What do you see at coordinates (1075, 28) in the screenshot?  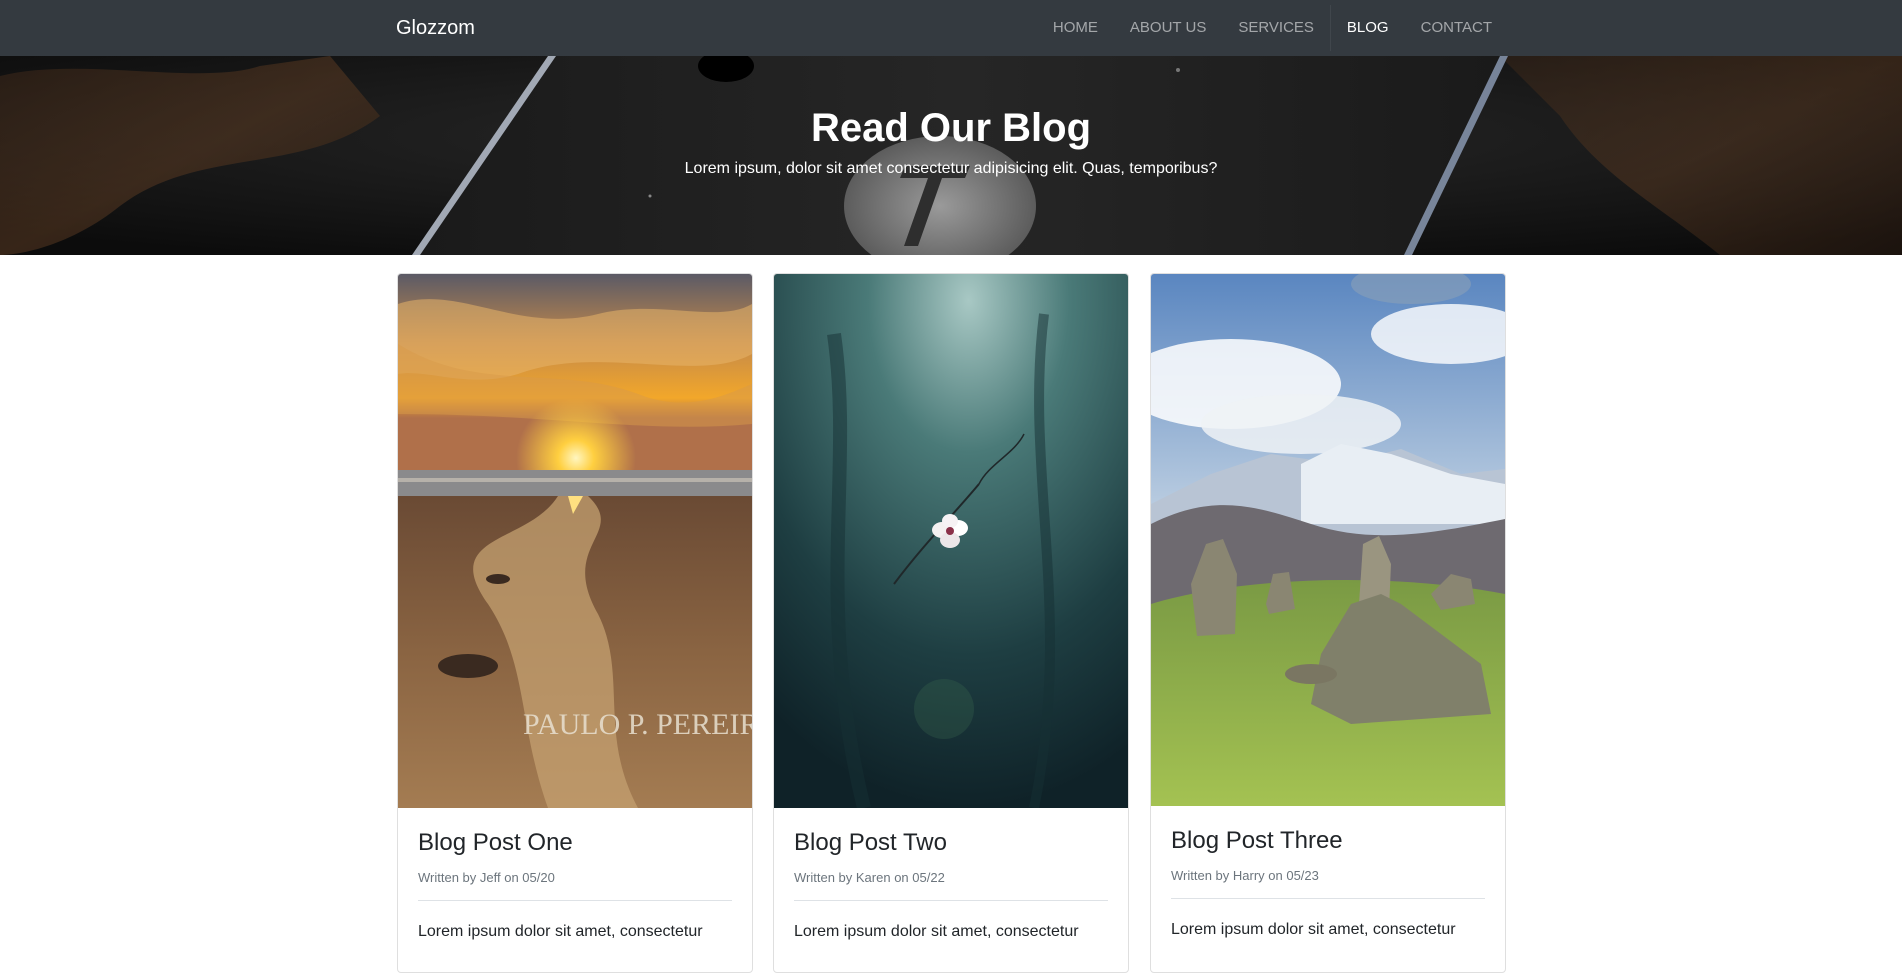 I see `nav-link-home: HOME` at bounding box center [1075, 28].